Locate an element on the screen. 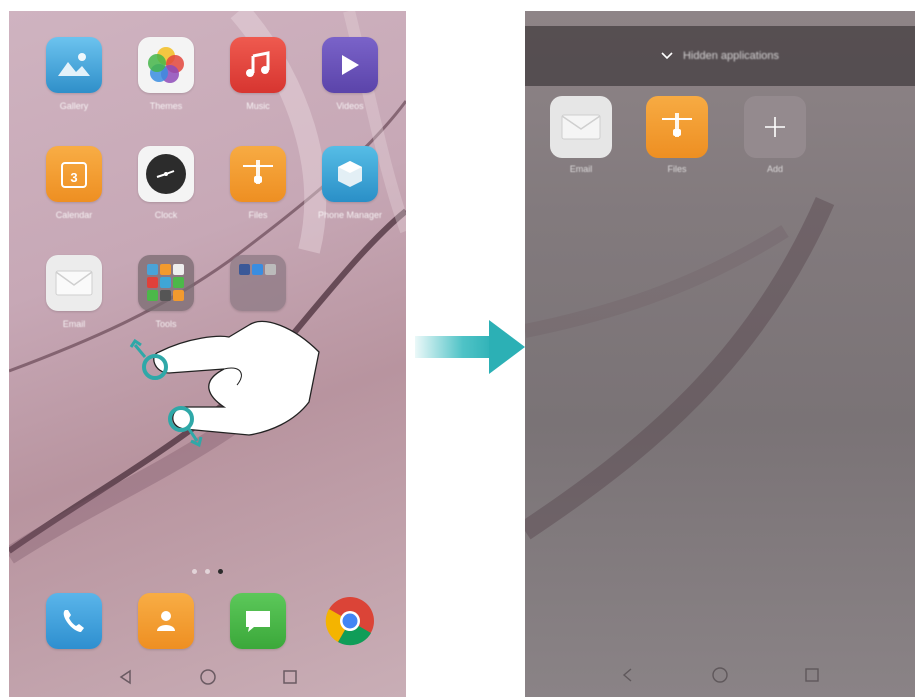 Image resolution: width=915 pixels, height=698 pixels. page-dot-active is located at coordinates (220, 571).